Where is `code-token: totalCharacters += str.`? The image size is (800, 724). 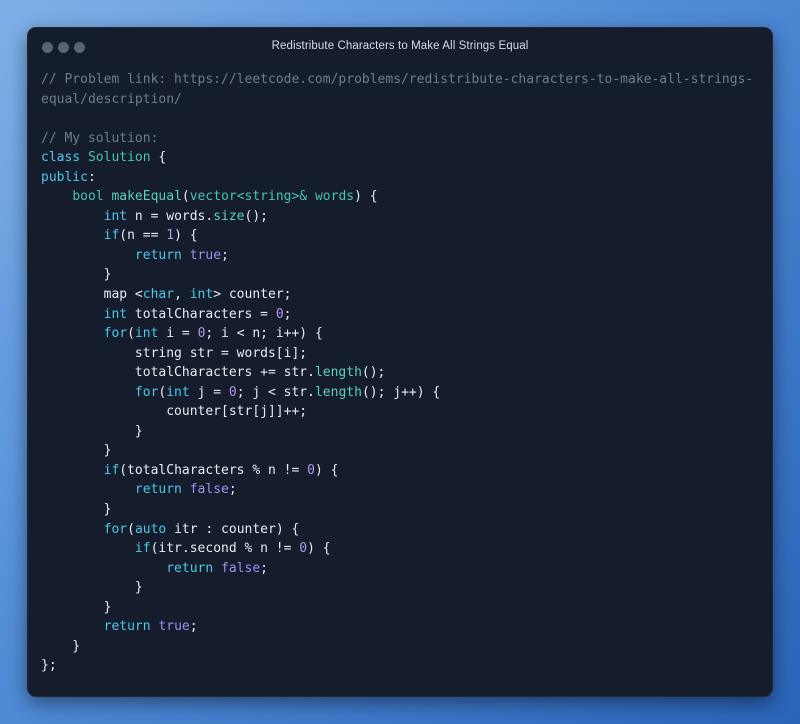 code-token: totalCharacters += str. is located at coordinates (178, 373).